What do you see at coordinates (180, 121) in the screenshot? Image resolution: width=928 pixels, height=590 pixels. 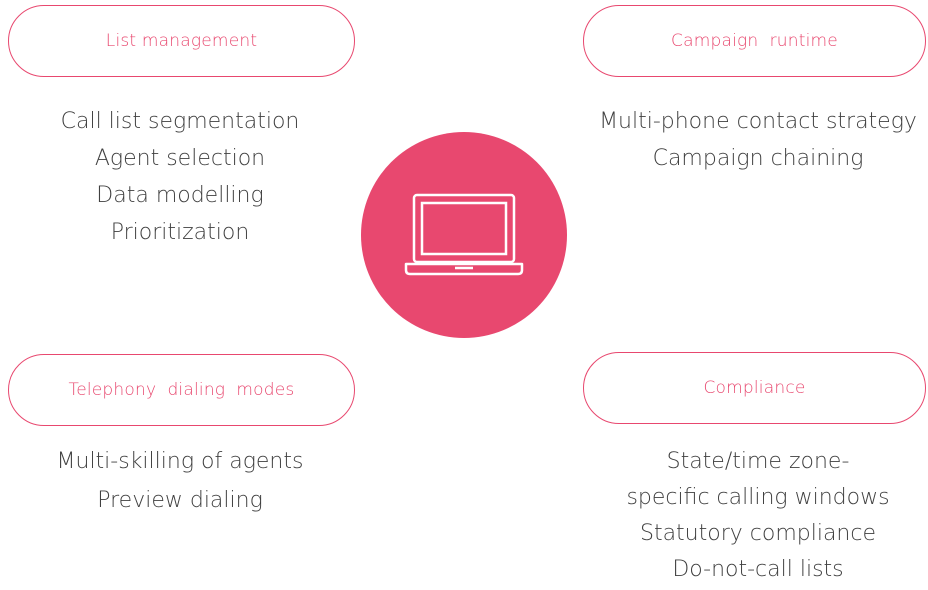 I see `list-item: Call list segmentation` at bounding box center [180, 121].